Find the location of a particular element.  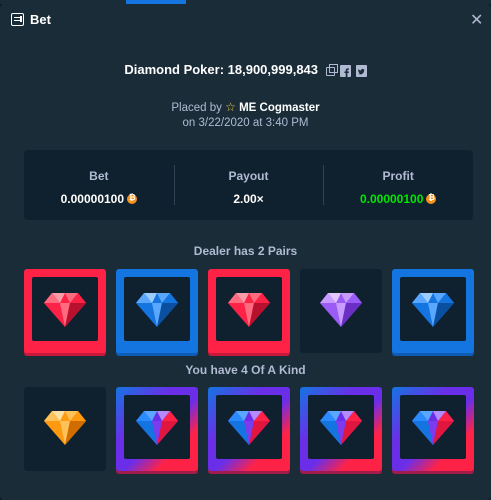

stat-profit: Profit 0.00000100 is located at coordinates (398, 185).